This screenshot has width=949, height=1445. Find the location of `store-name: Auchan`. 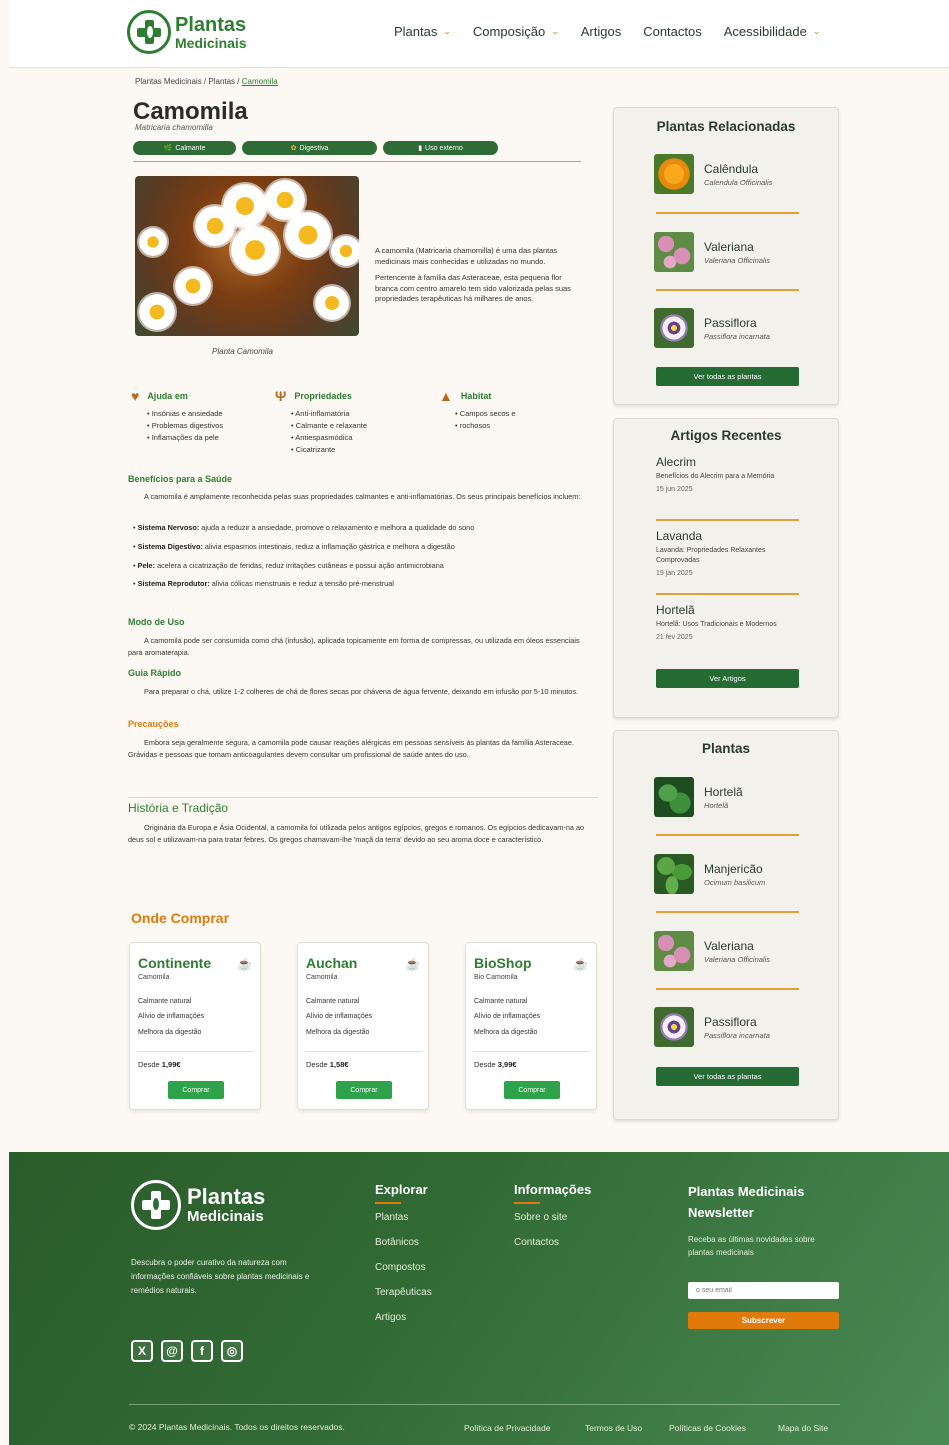

store-name: Auchan is located at coordinates (332, 963).